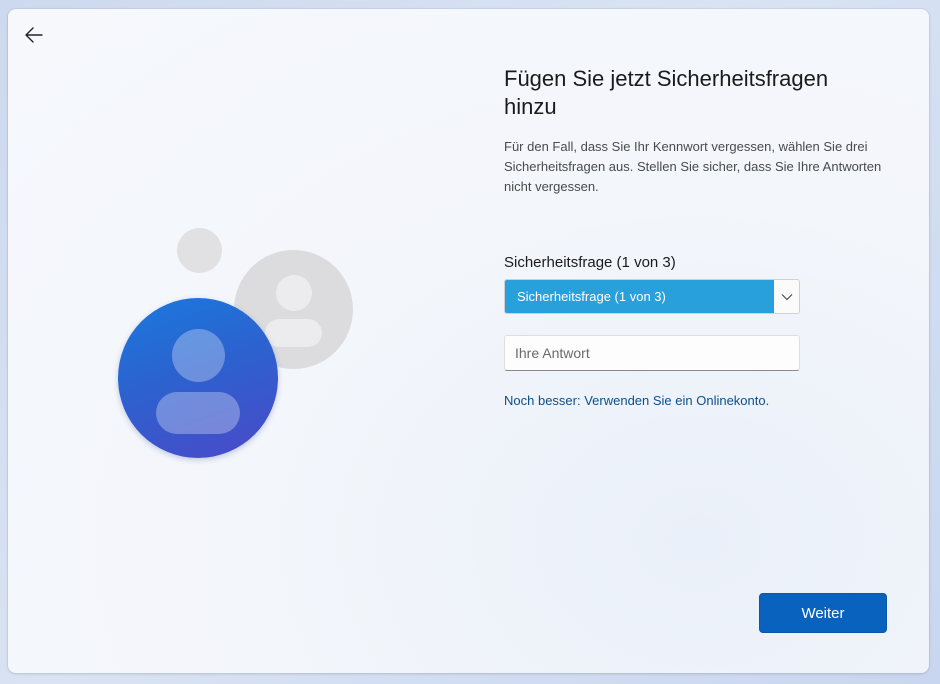 The image size is (940, 684). I want to click on dropdown-toggle, so click(786, 296).